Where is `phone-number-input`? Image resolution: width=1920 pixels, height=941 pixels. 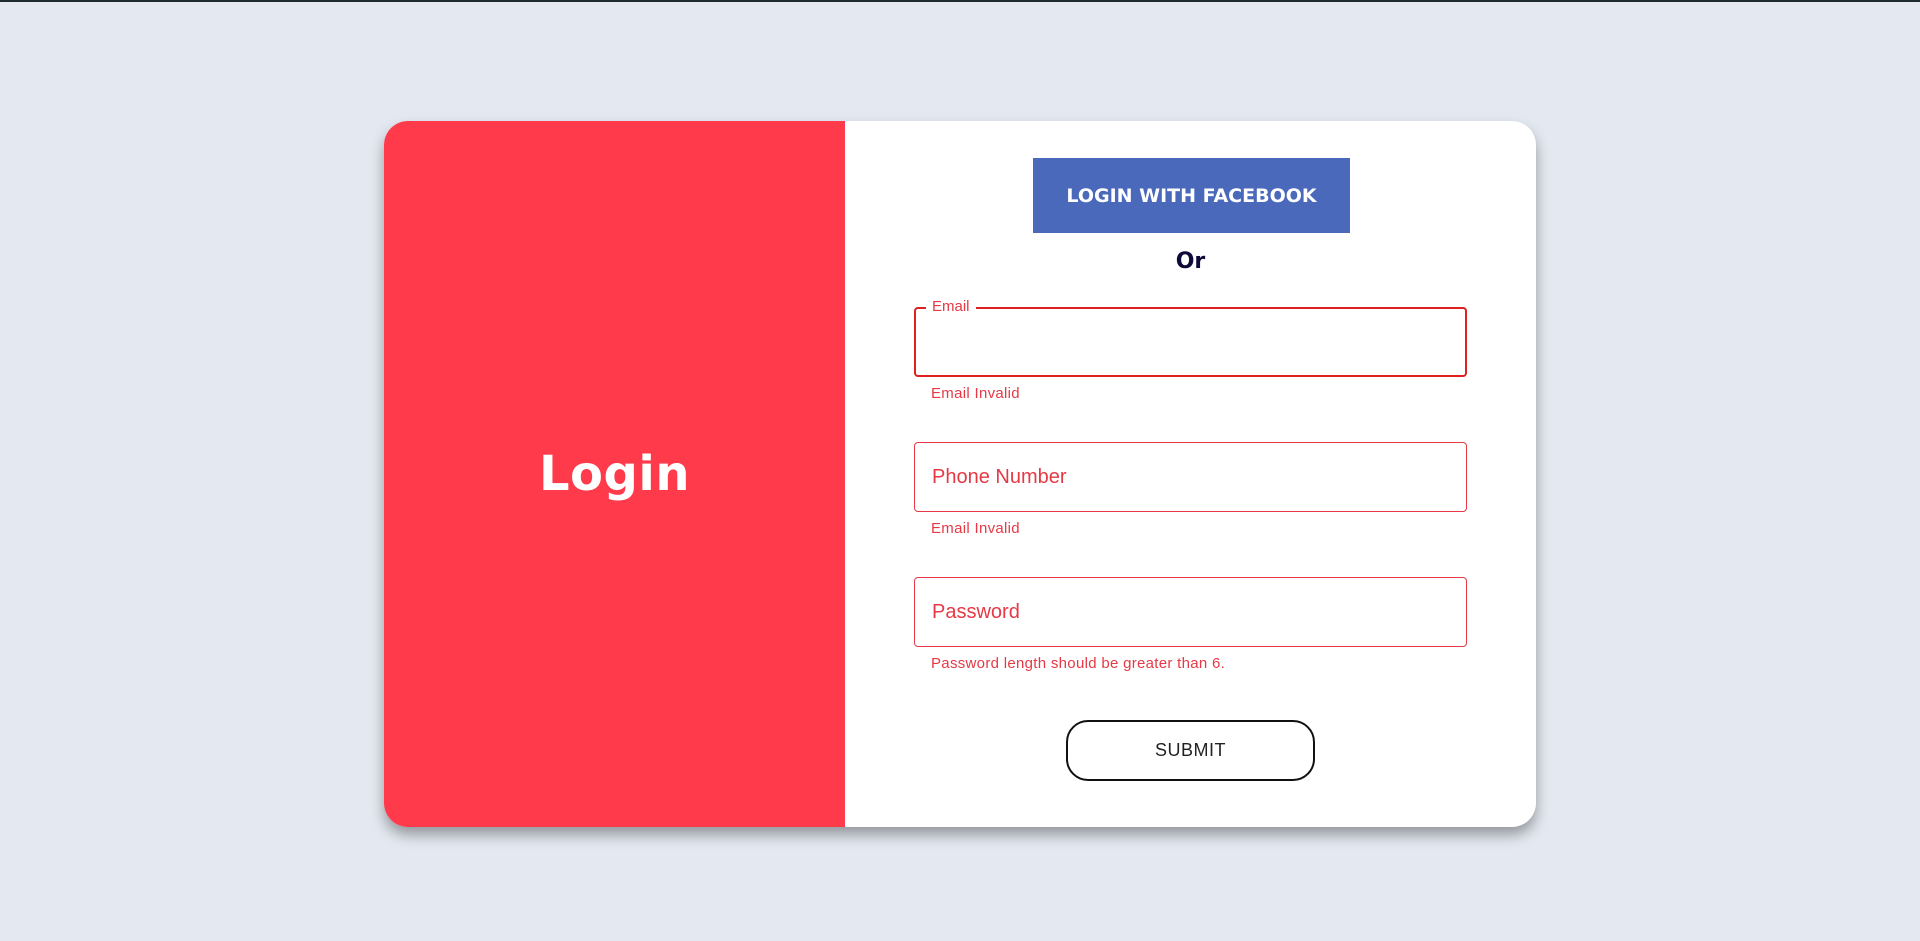
phone-number-input is located at coordinates (1190, 477).